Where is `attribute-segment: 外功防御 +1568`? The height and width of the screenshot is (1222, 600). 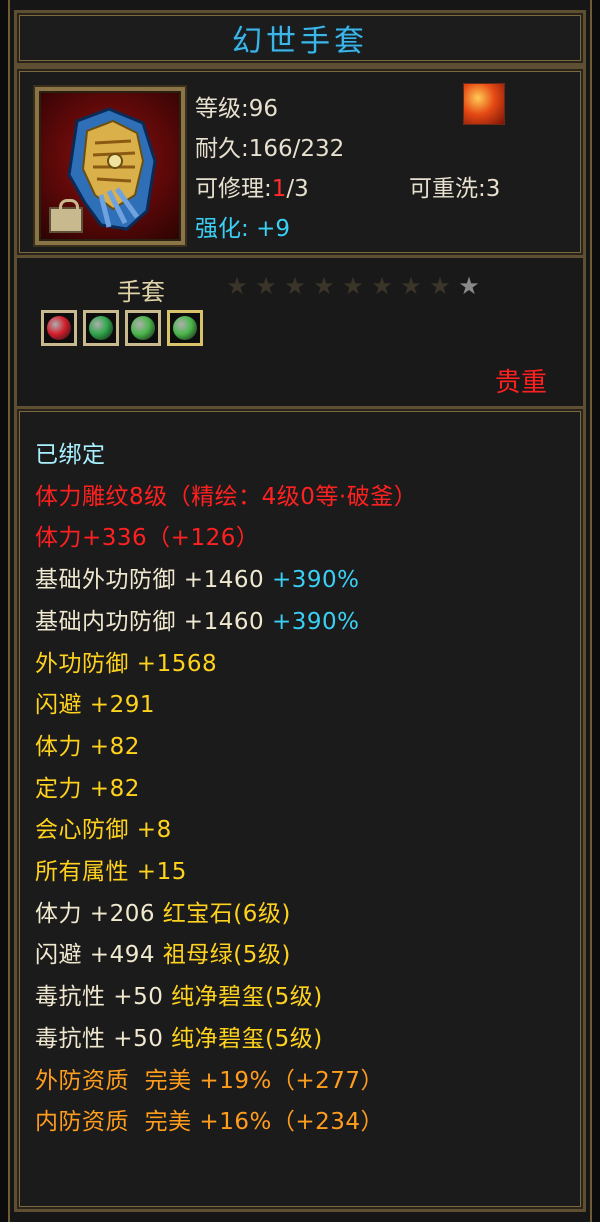
attribute-segment: 外功防御 +1568 is located at coordinates (126, 663).